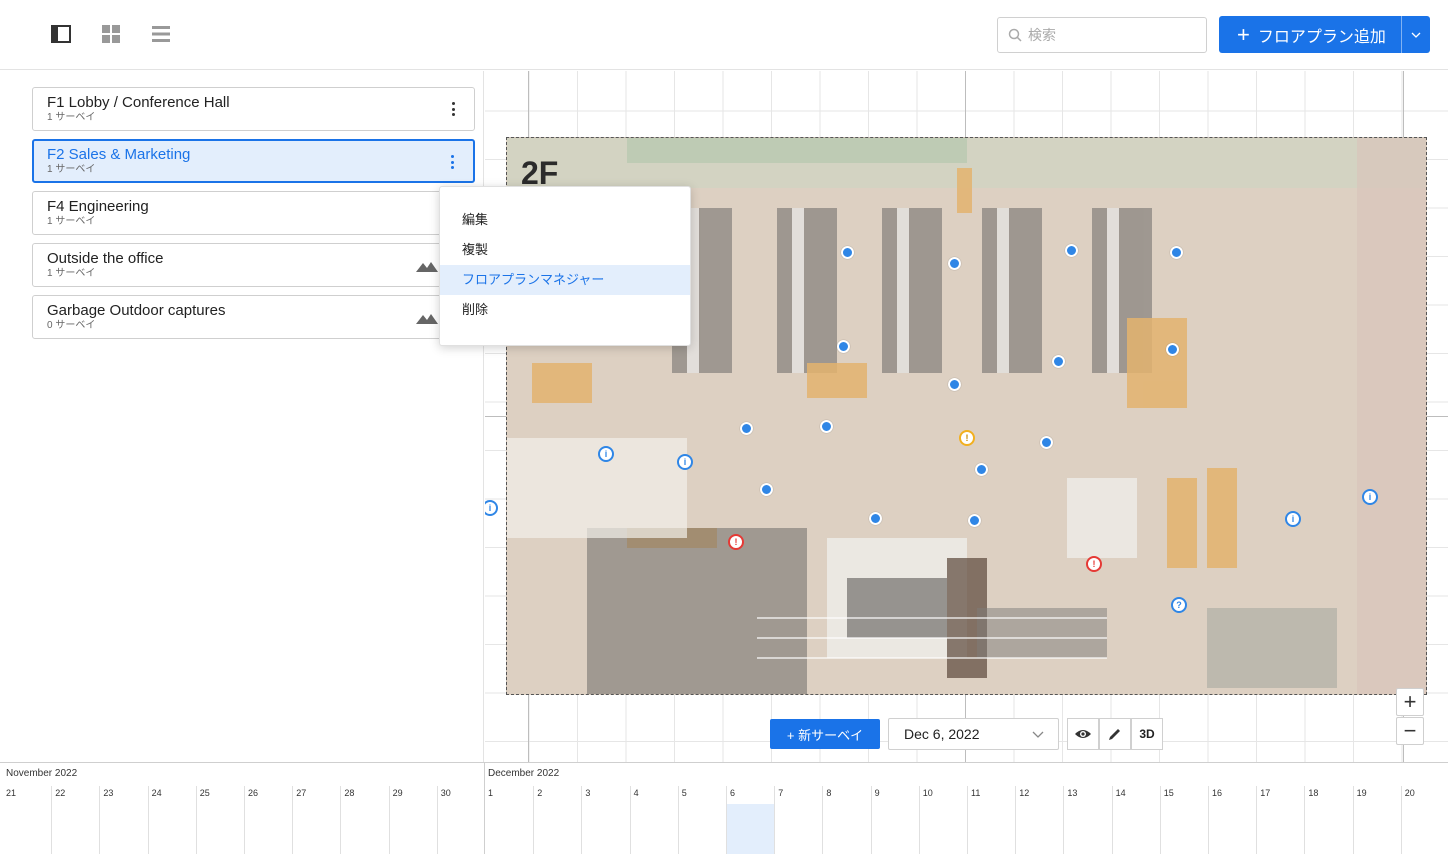 Image resolution: width=1448 pixels, height=854 pixels. What do you see at coordinates (1321, 37) in the screenshot?
I see `add-floorplan-label: フロアプラン追加` at bounding box center [1321, 37].